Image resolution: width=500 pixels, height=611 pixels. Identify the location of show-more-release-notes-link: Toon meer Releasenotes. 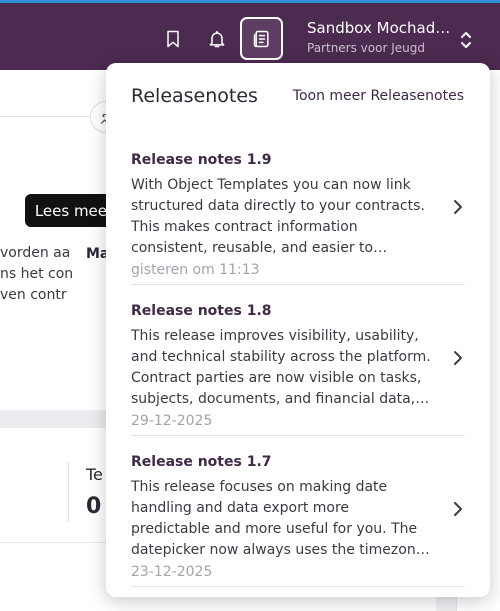
(378, 96).